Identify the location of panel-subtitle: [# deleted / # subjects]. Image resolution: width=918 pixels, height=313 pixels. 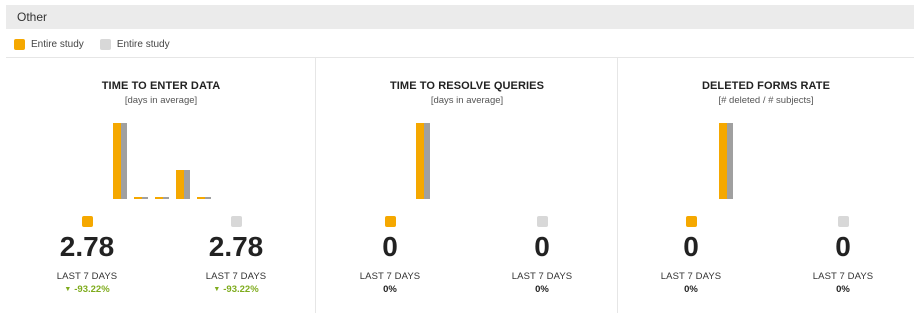
(766, 100).